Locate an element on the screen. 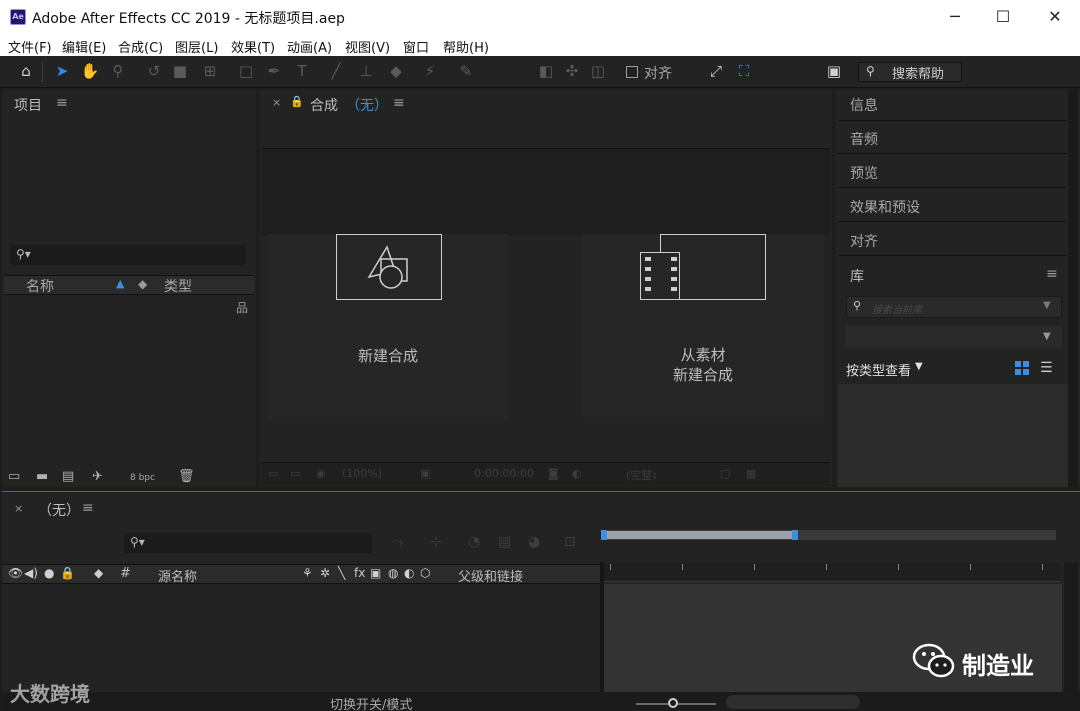 This screenshot has height=711, width=1080. menu-effect: 效果(T) is located at coordinates (253, 46).